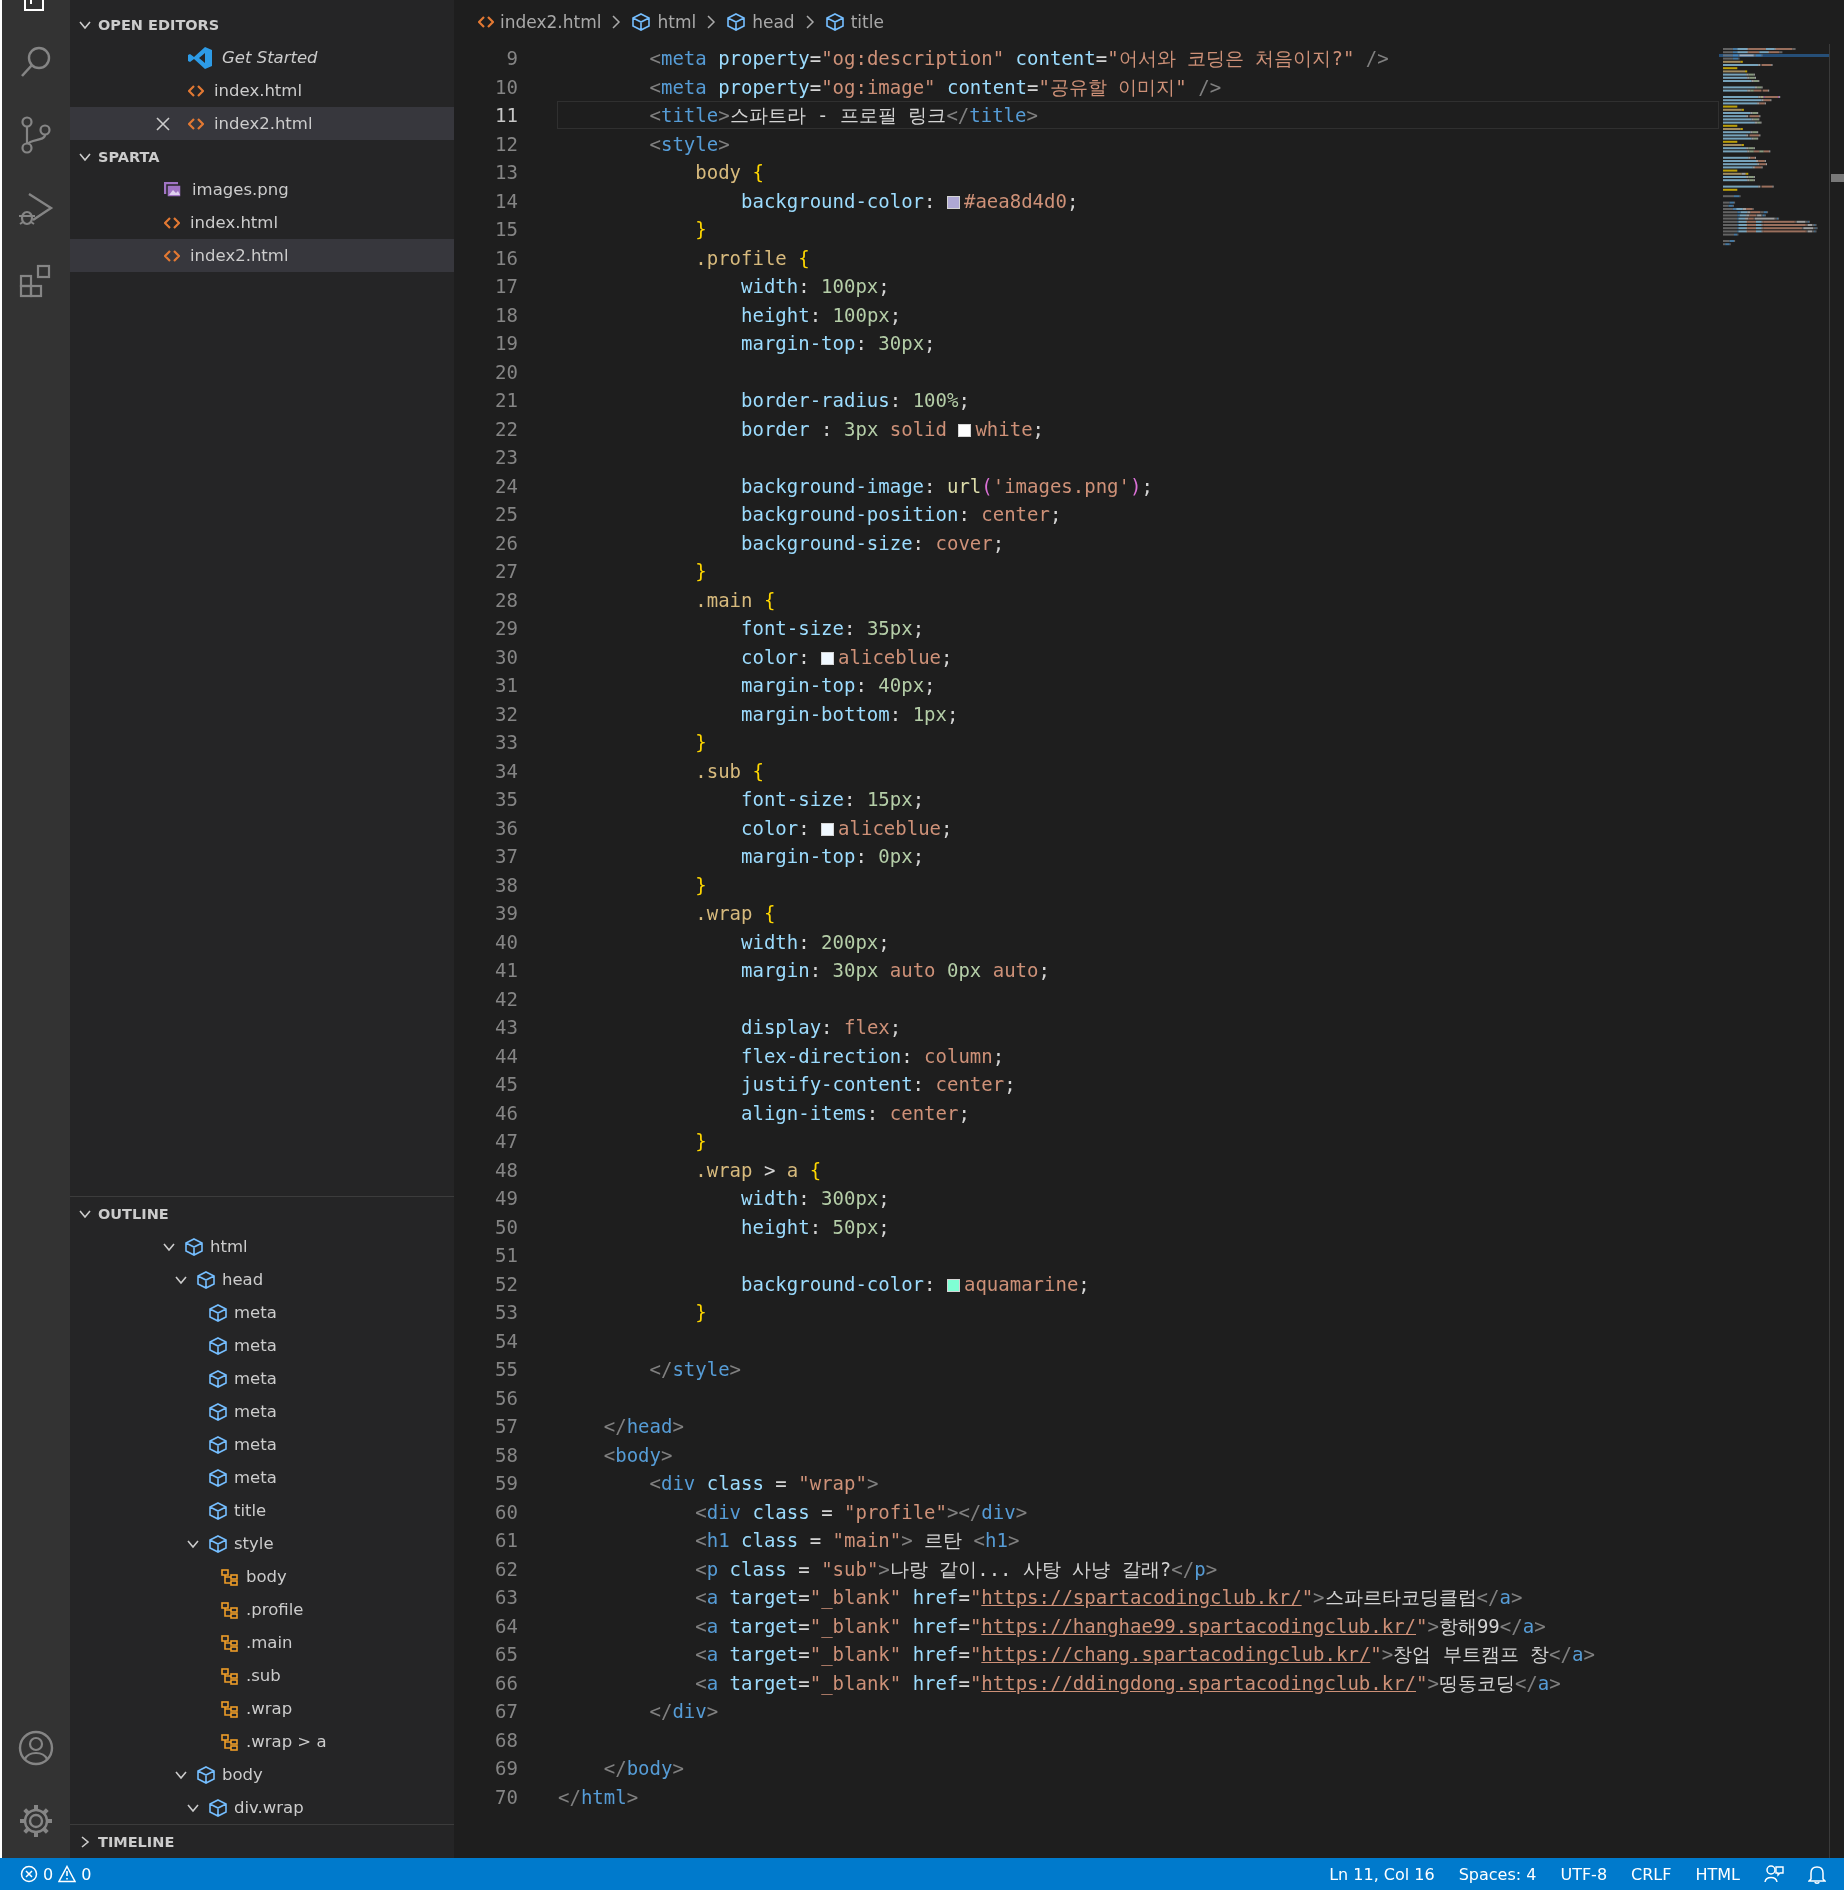  What do you see at coordinates (262, 1807) in the screenshot?
I see `outline-item: div.wrap` at bounding box center [262, 1807].